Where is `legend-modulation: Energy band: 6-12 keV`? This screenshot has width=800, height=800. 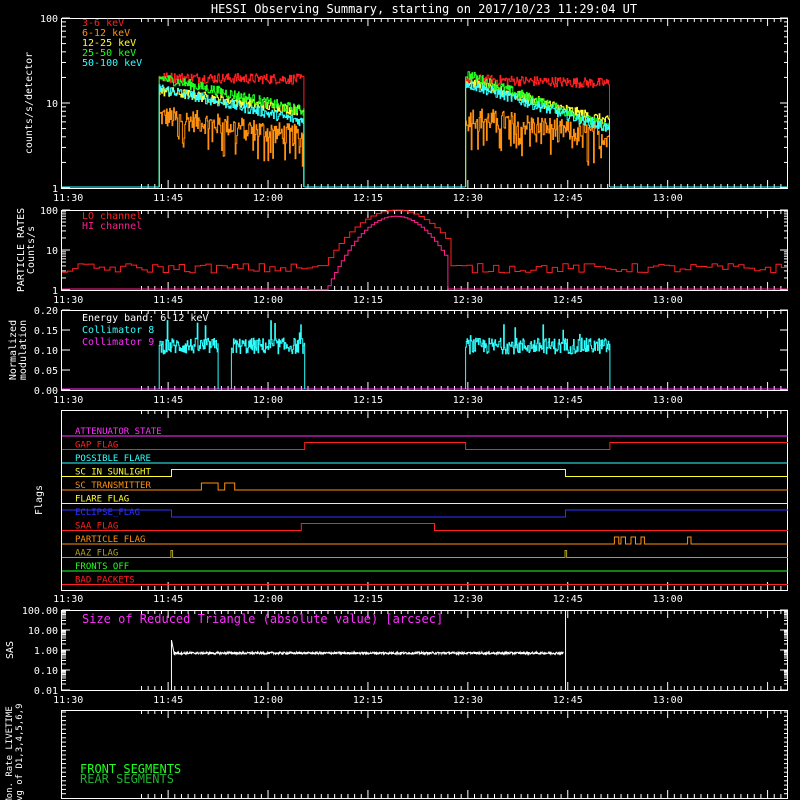 legend-modulation: Energy band: 6-12 keV is located at coordinates (145, 318).